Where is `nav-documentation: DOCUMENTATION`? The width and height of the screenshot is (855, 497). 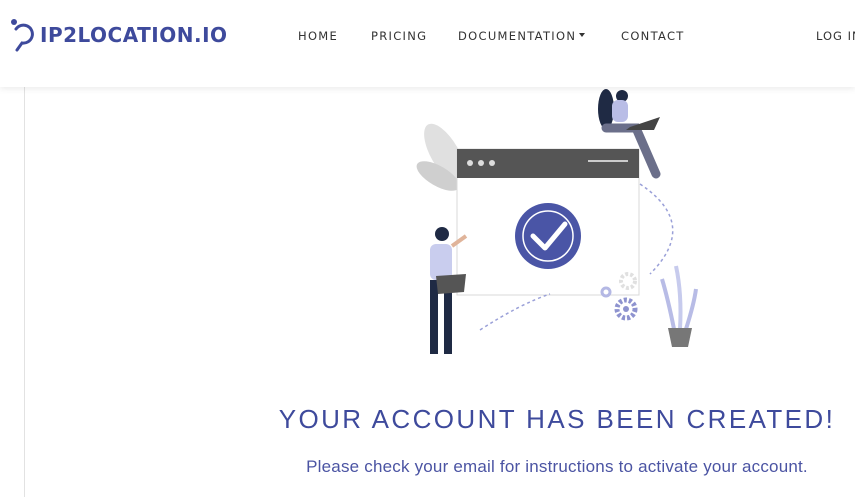
nav-documentation: DOCUMENTATION is located at coordinates (522, 36).